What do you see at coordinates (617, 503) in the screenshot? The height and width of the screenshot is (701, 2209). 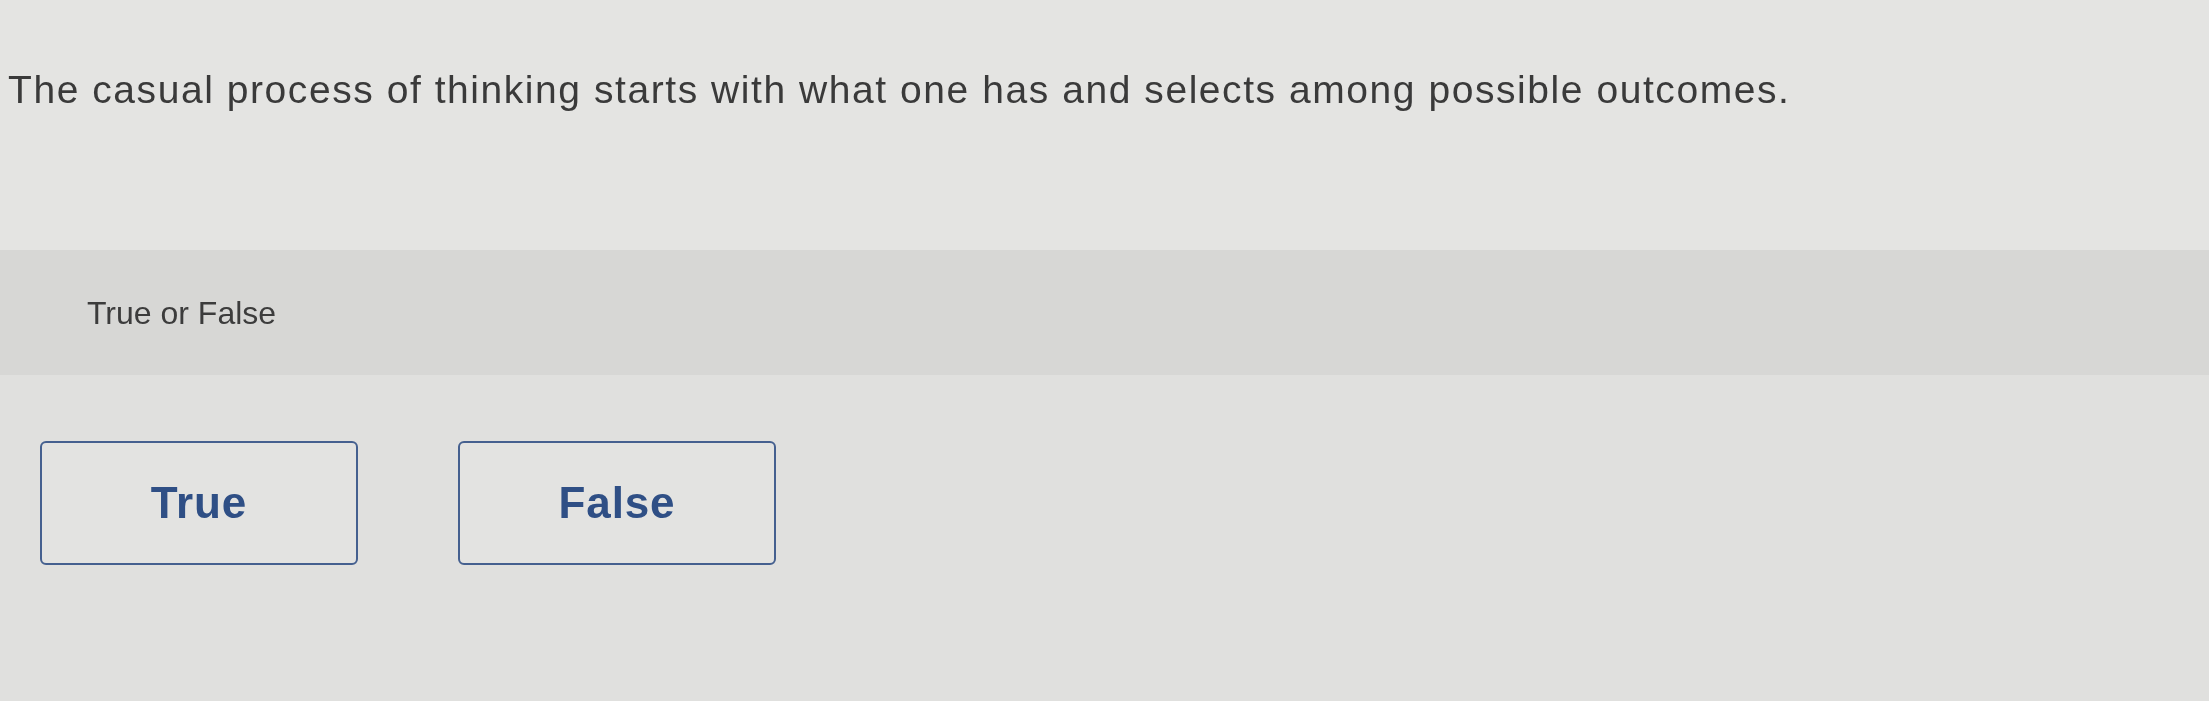 I see `answer-option: False` at bounding box center [617, 503].